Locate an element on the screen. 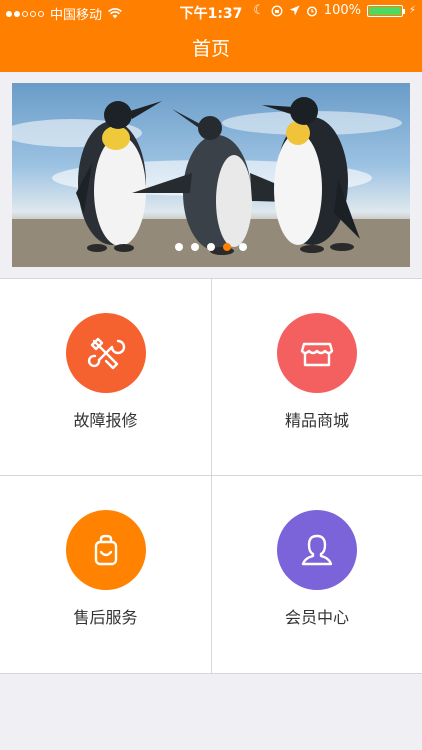 This screenshot has width=422, height=750. nav-bar: 首页 is located at coordinates (211, 47).